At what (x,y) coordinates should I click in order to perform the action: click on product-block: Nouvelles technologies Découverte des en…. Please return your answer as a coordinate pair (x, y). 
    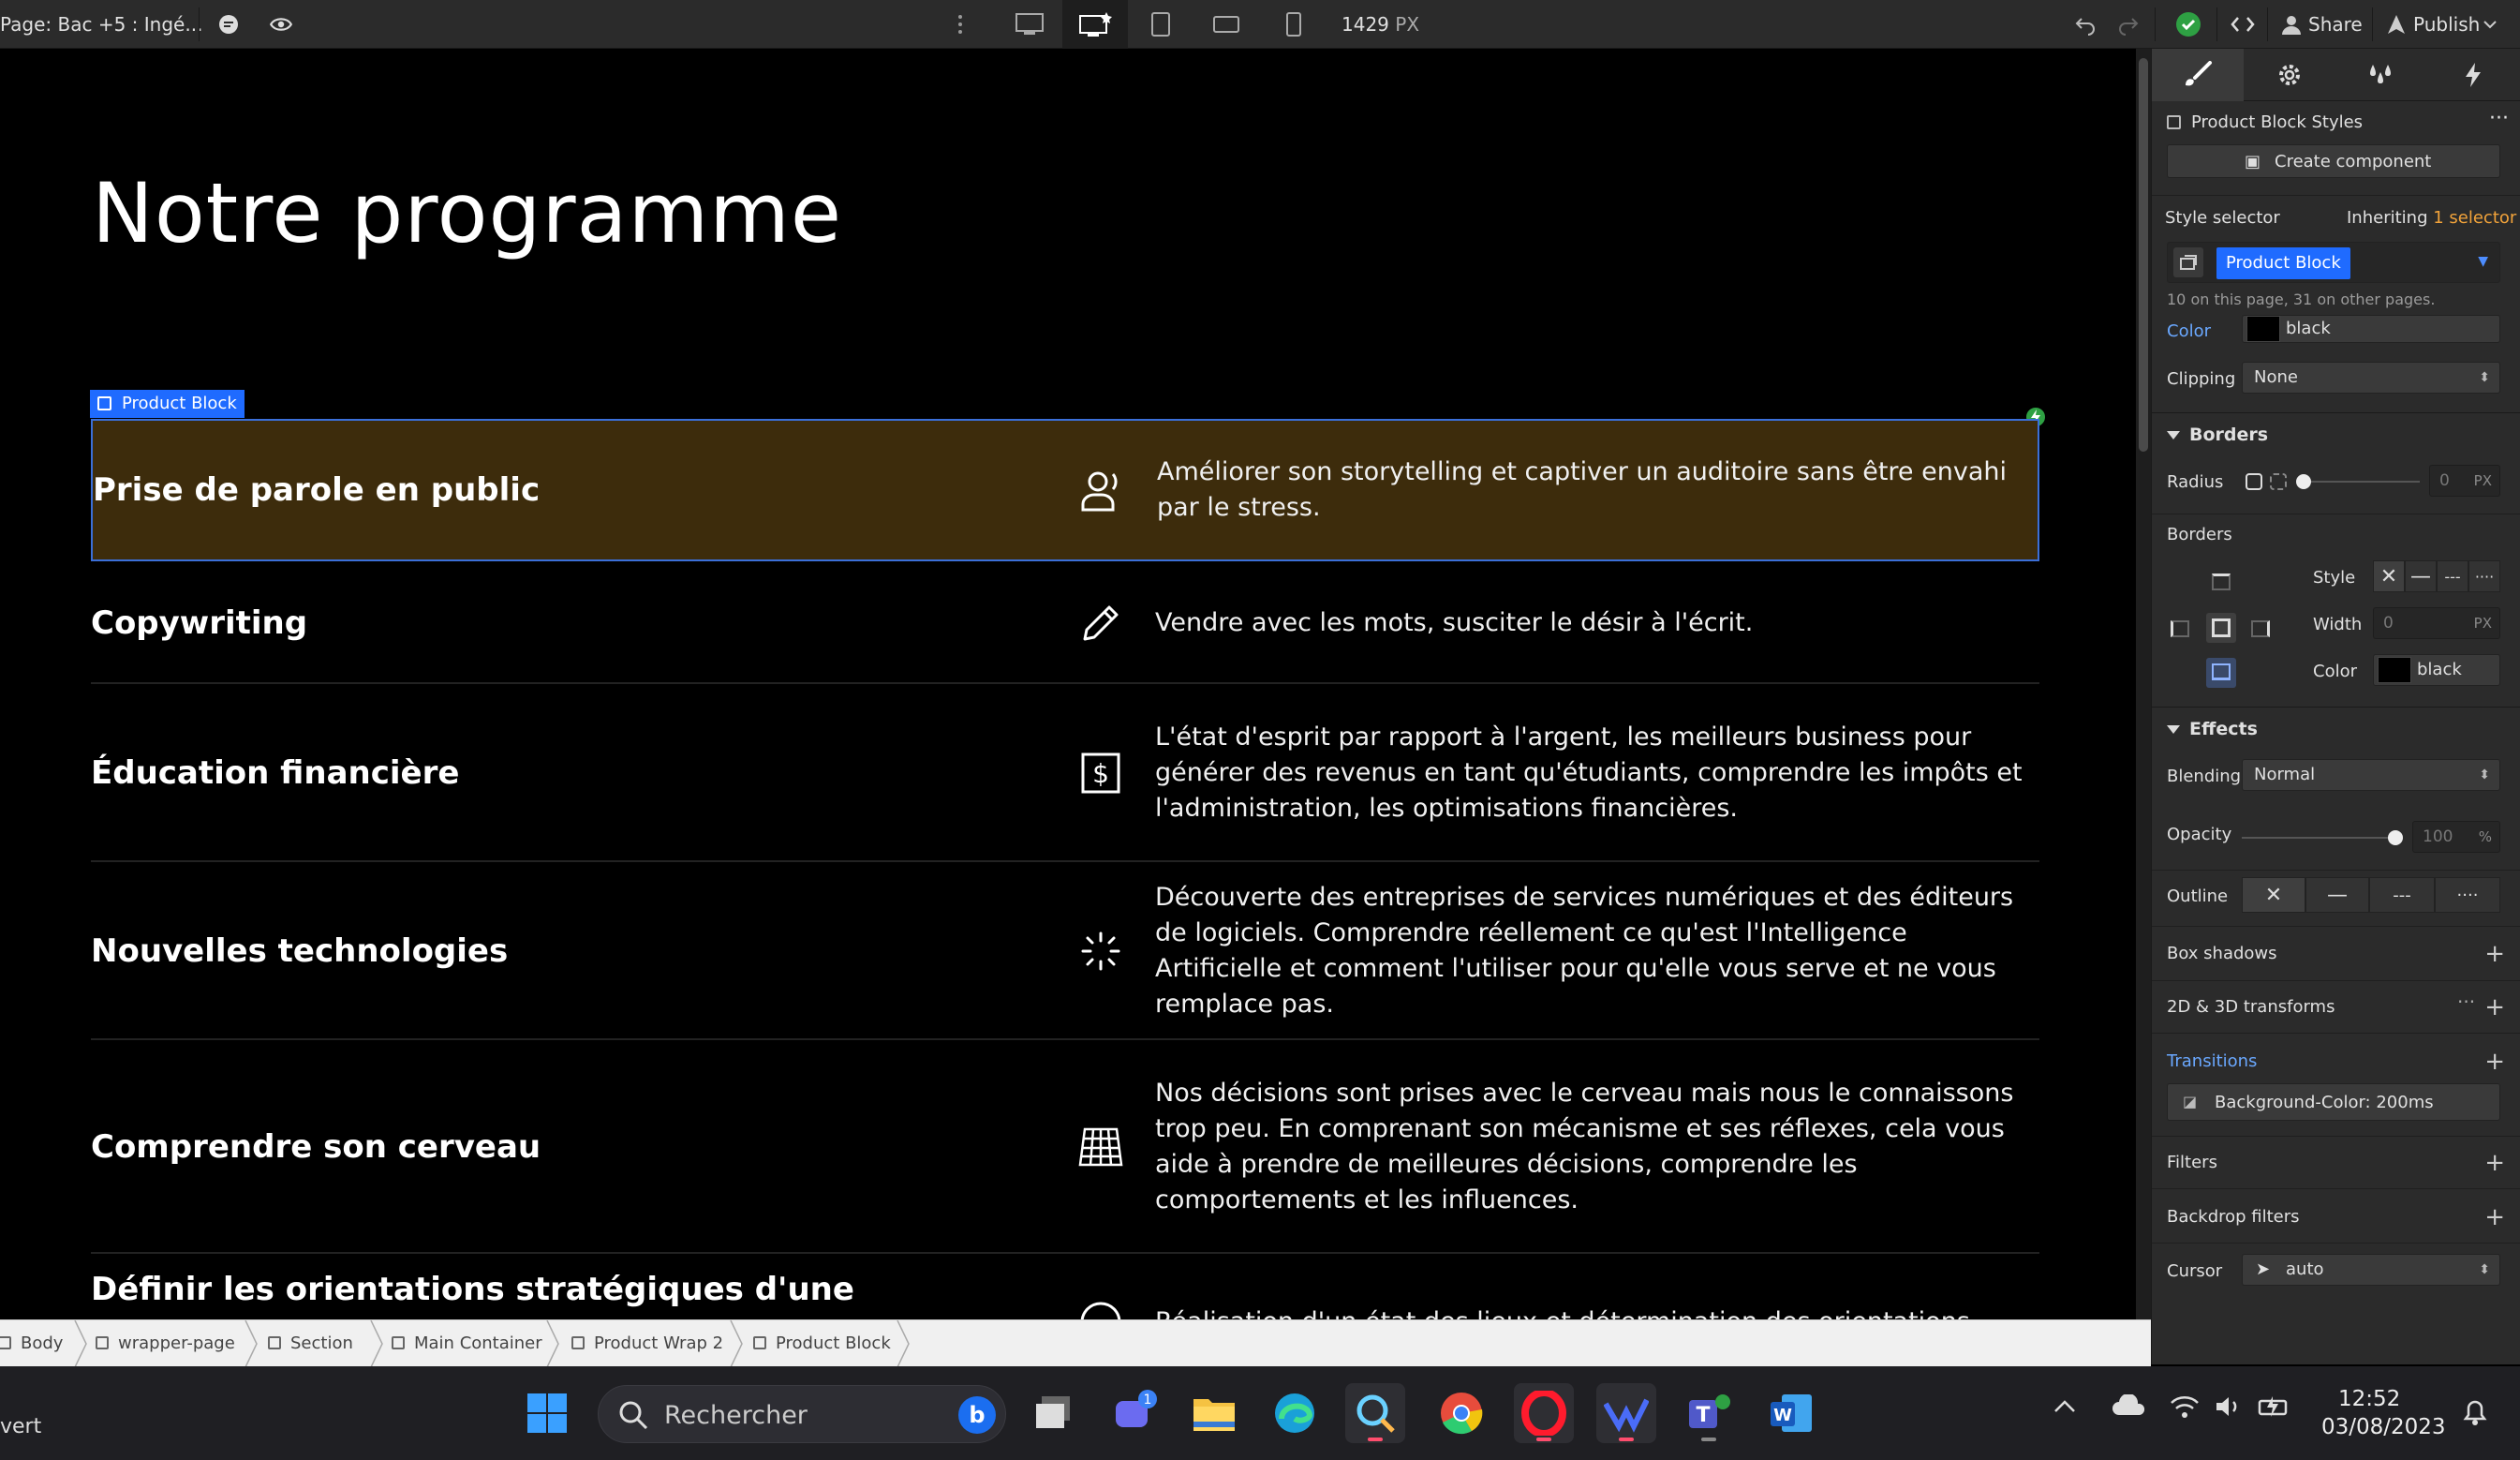
    Looking at the image, I should click on (1065, 951).